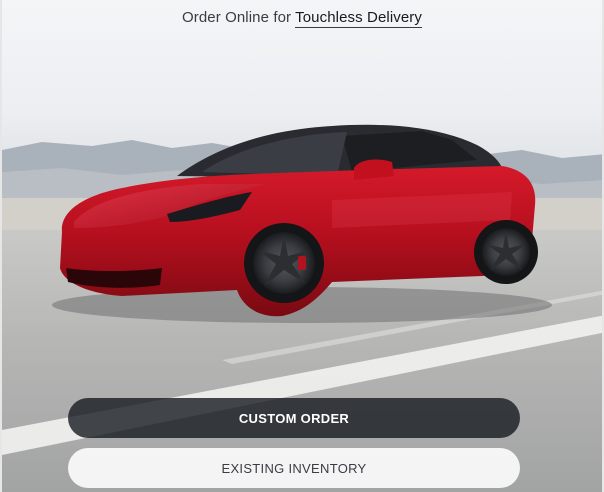  Describe the element at coordinates (236, 17) in the screenshot. I see `subtitle-prefix: Order Online for` at that location.